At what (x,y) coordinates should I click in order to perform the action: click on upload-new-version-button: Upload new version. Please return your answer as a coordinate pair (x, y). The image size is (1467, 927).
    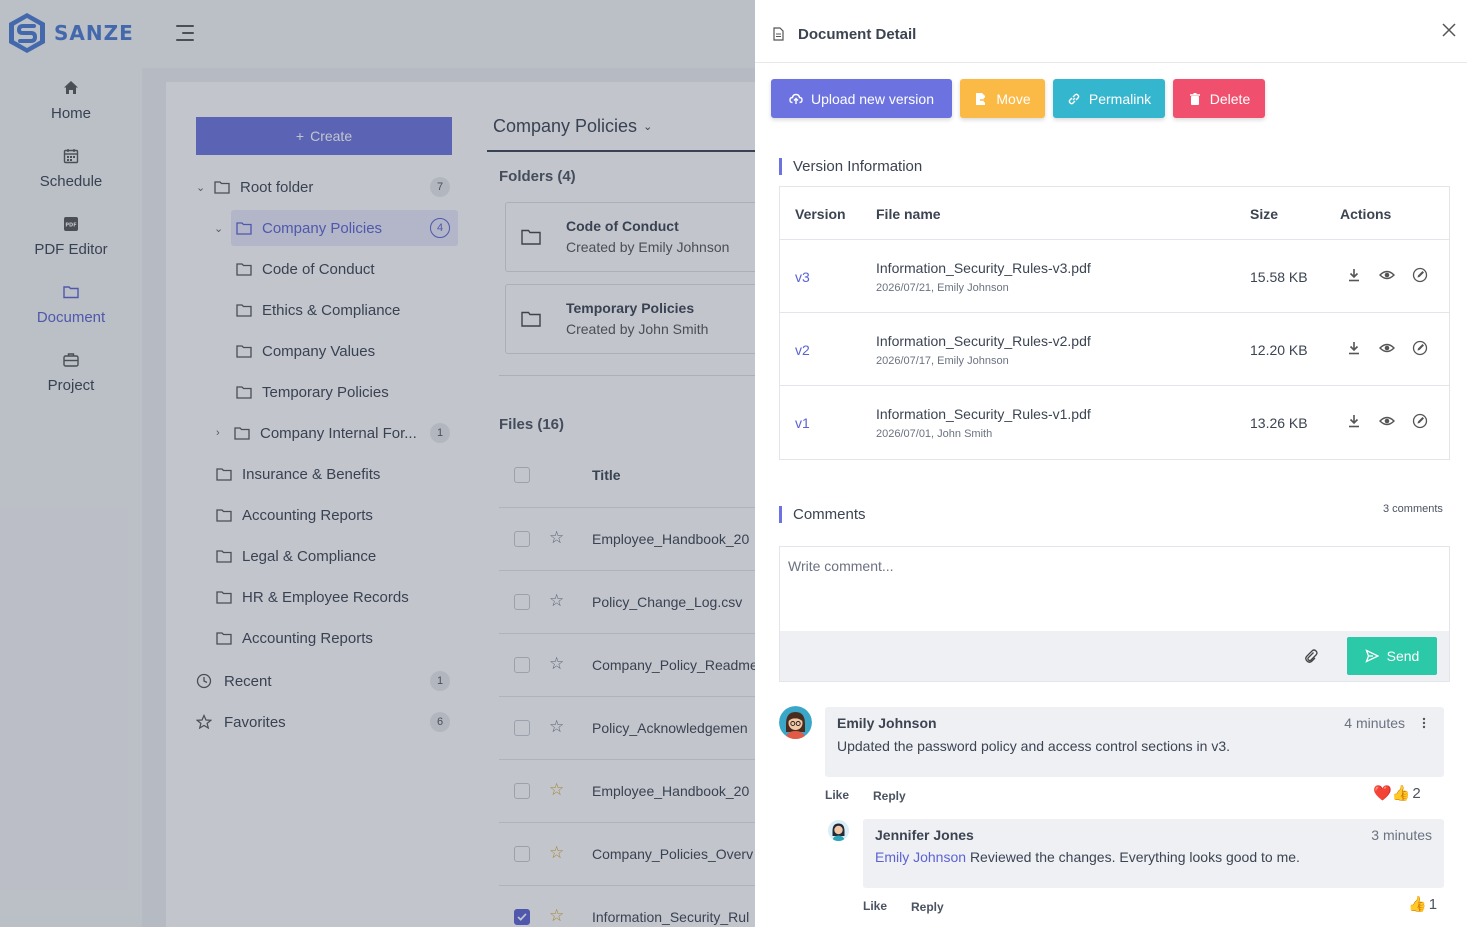
    Looking at the image, I should click on (861, 98).